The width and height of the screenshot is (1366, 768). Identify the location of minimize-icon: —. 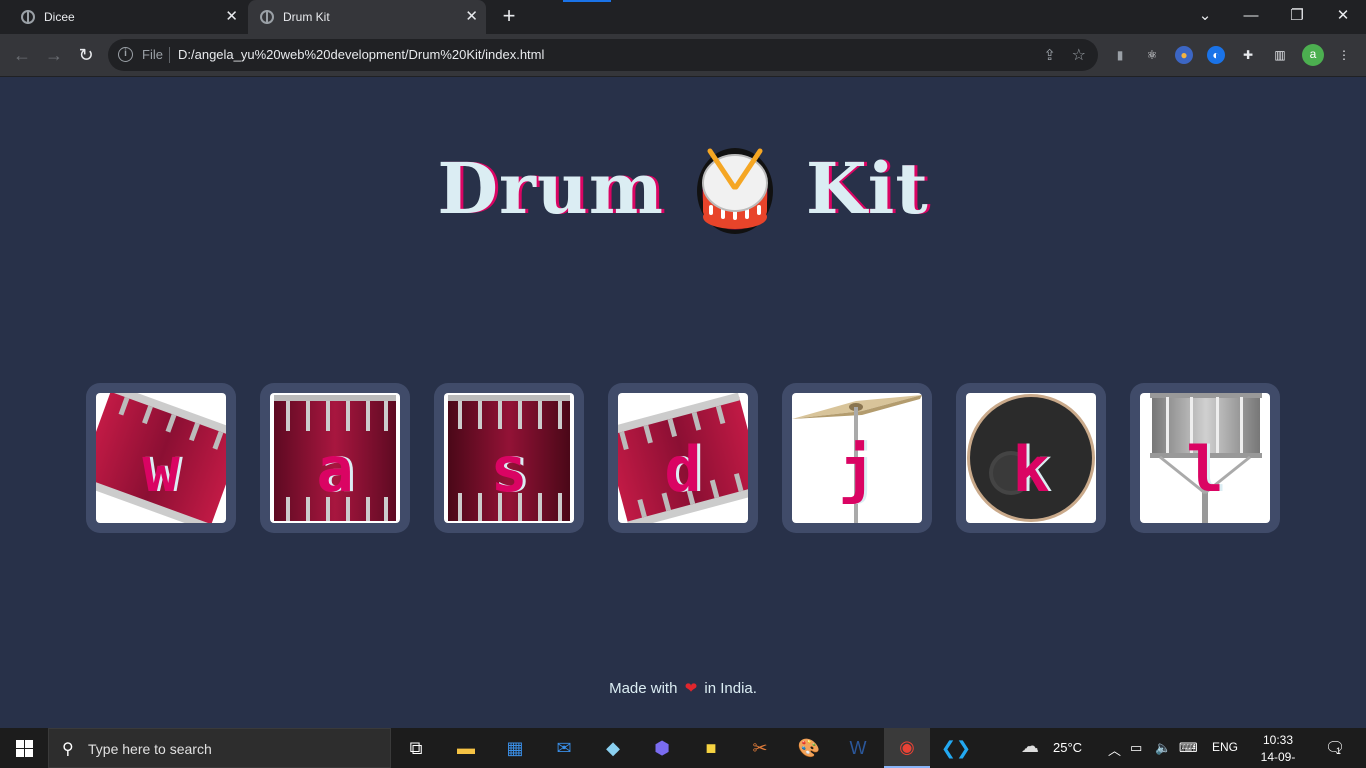
(1251, 16).